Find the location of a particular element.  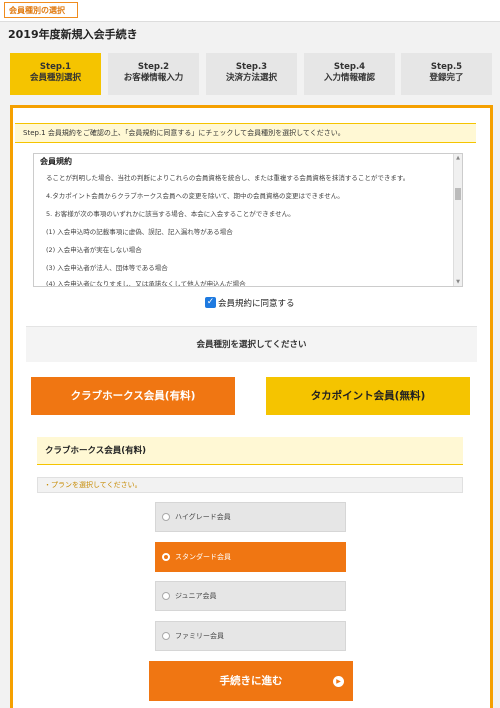

terms-scrollbar: ▲ ▼ is located at coordinates (457, 220).